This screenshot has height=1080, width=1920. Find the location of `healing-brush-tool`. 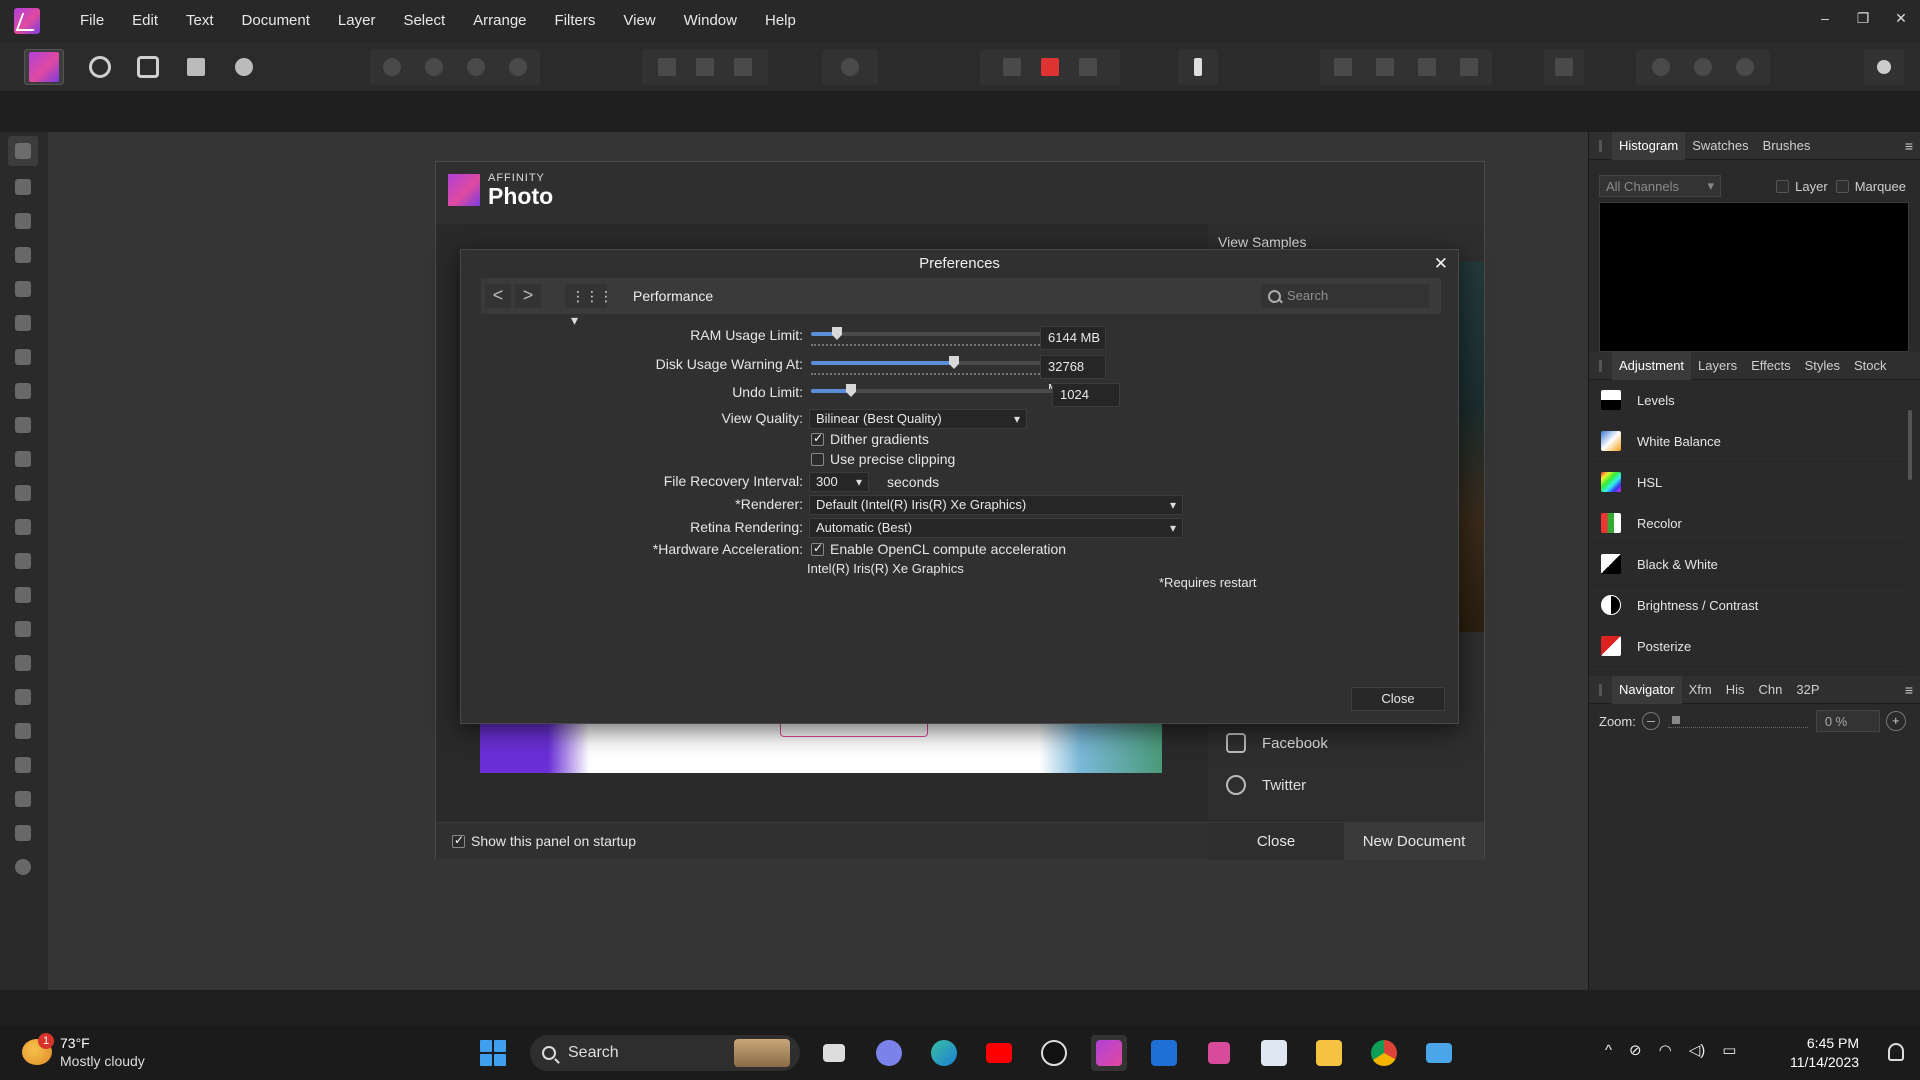

healing-brush-tool is located at coordinates (23, 697).